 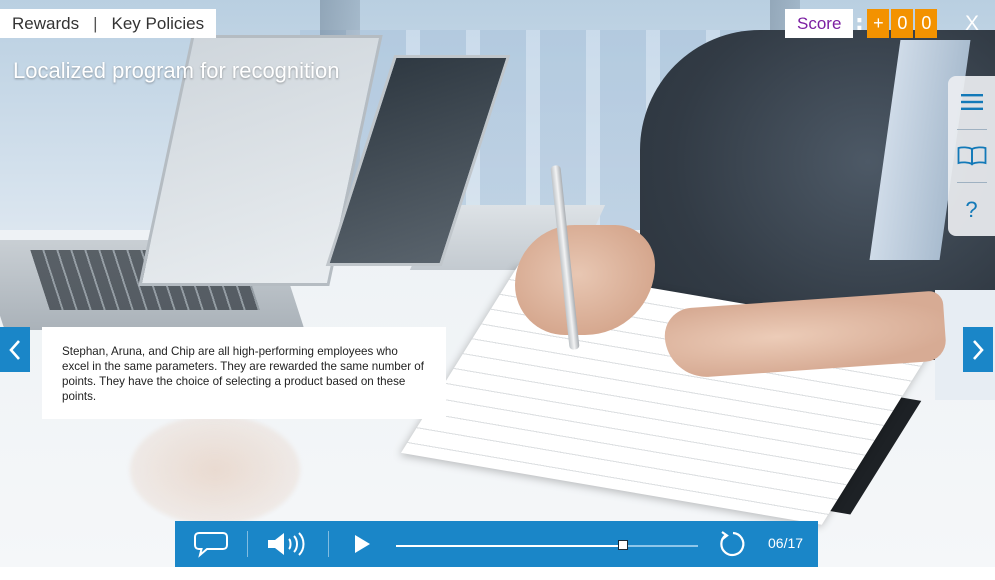 I want to click on menu-button, so click(x=971, y=102).